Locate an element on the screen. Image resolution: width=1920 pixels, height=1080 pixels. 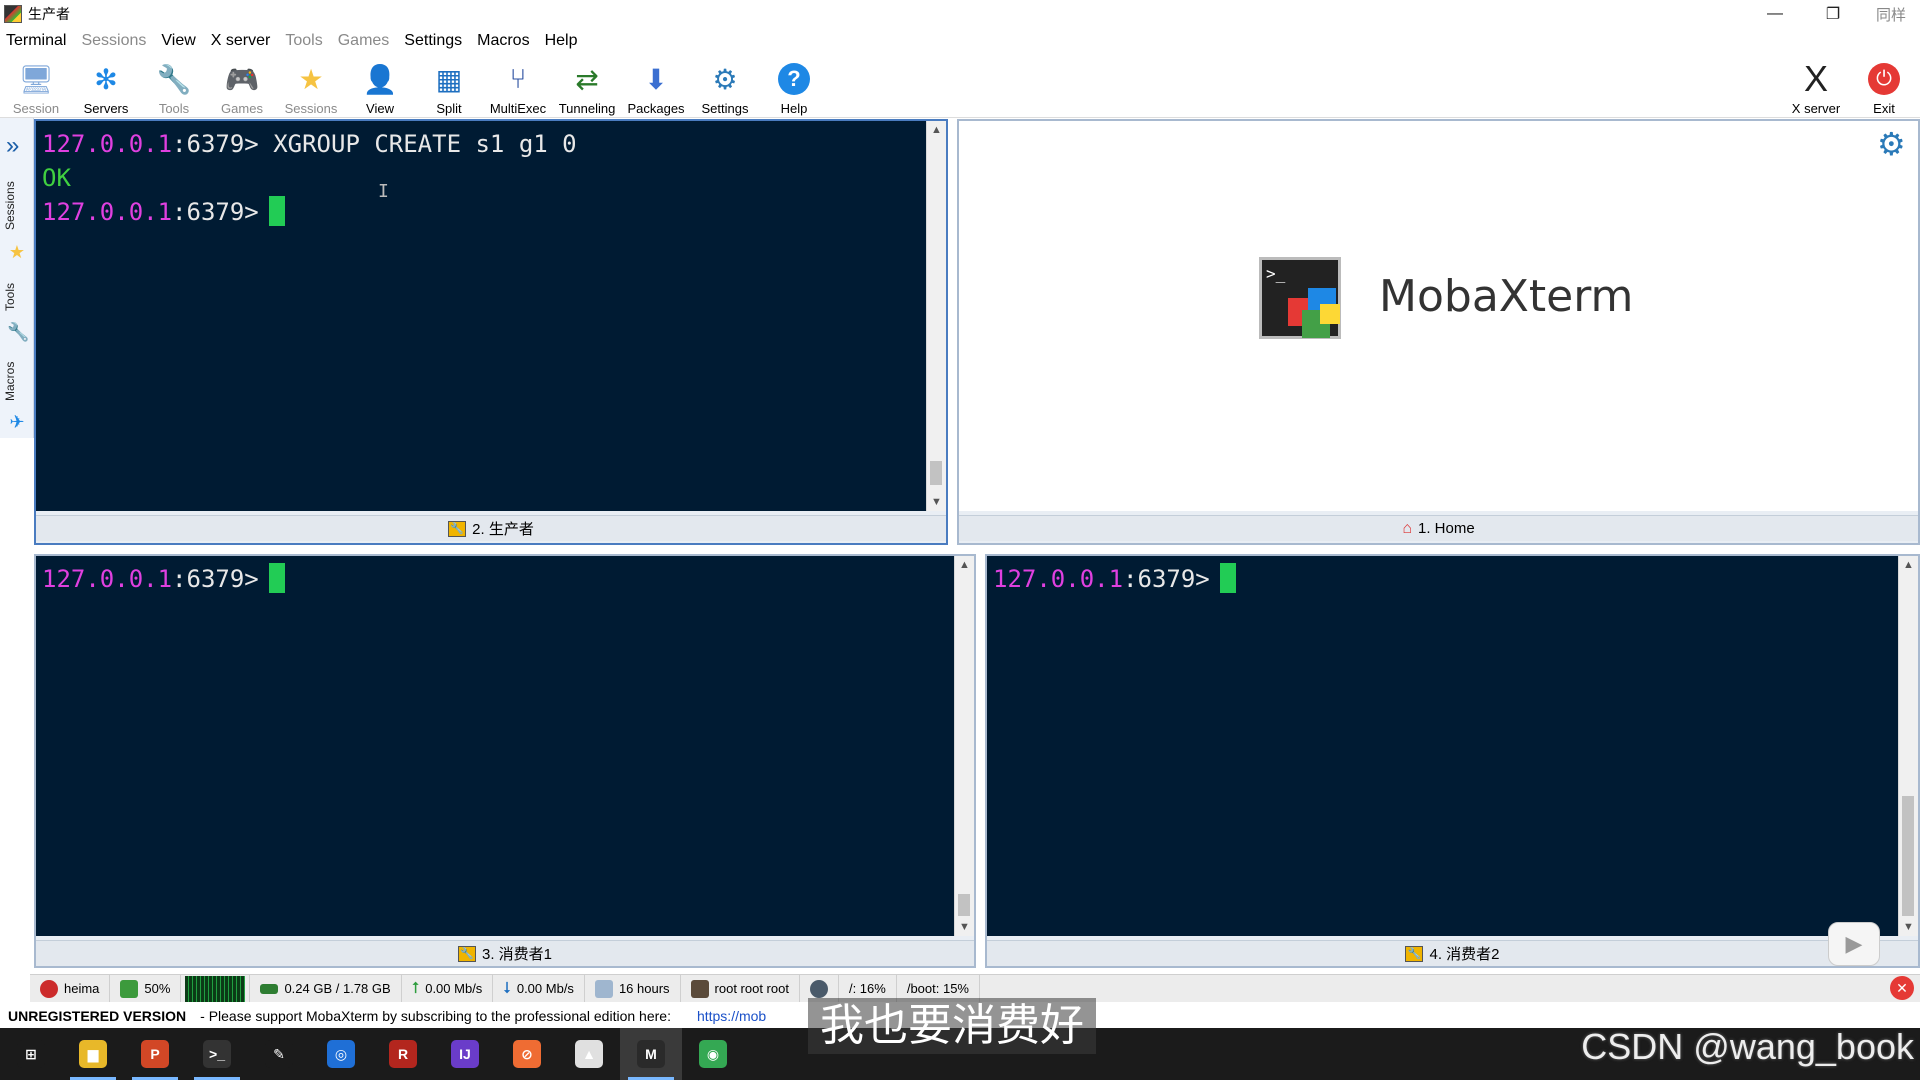
terminal-line: 127.0.0.1:6379> XGROUP CREATE s1 g1 0 is located at coordinates (309, 144).